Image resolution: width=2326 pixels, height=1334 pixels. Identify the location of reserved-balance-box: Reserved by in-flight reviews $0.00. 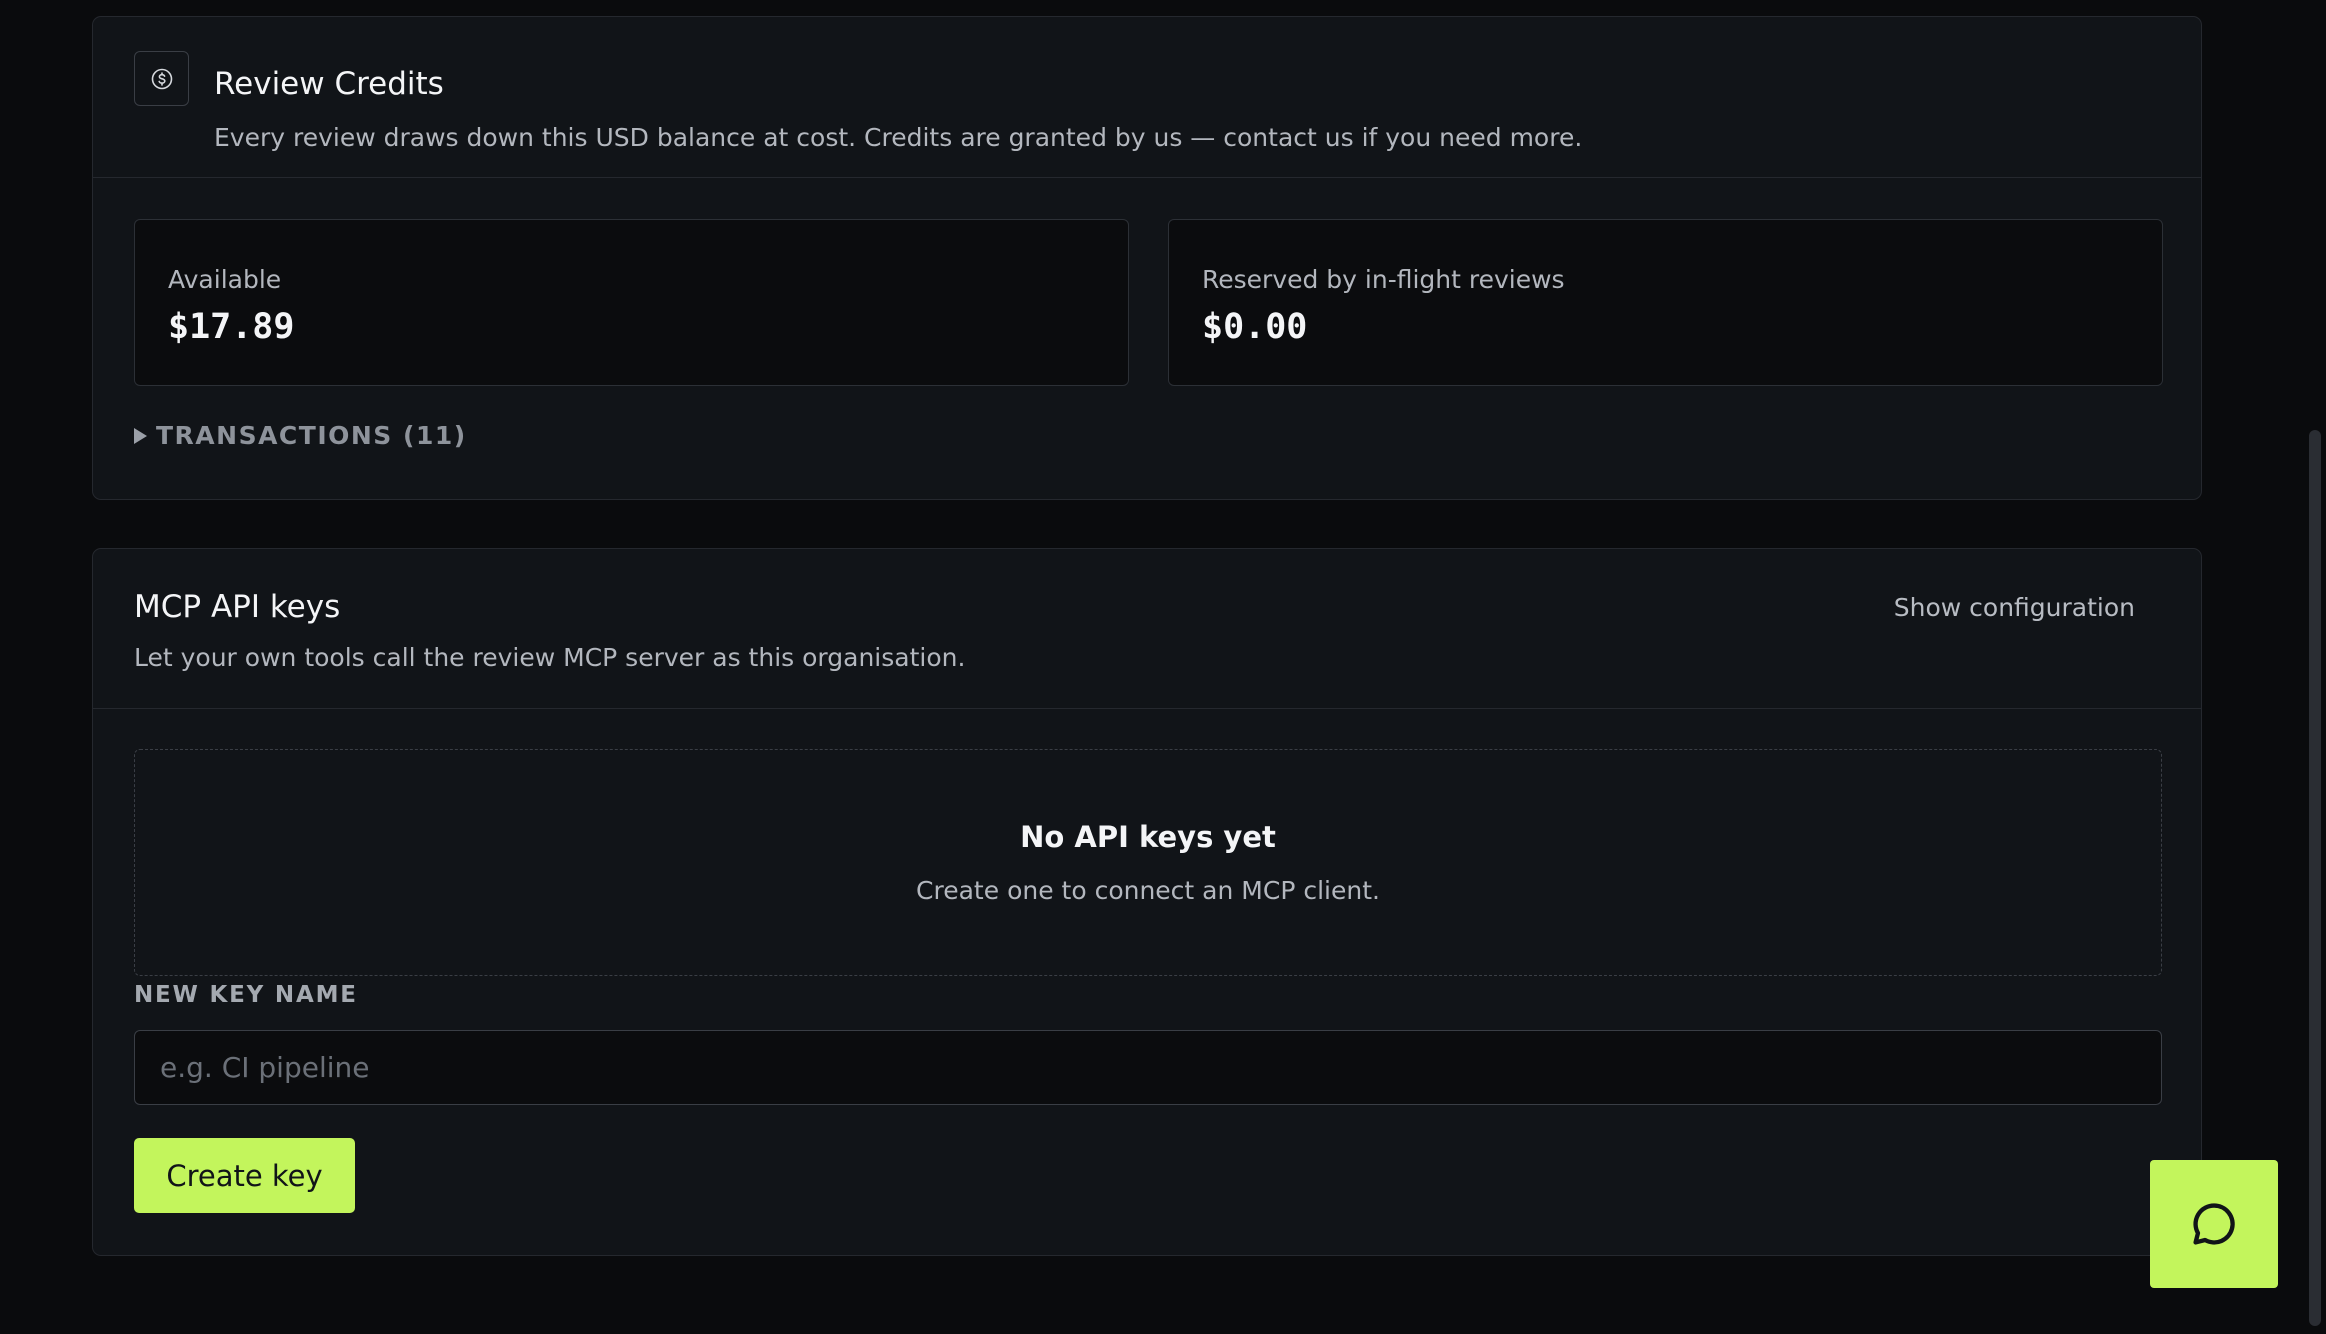
(1665, 302).